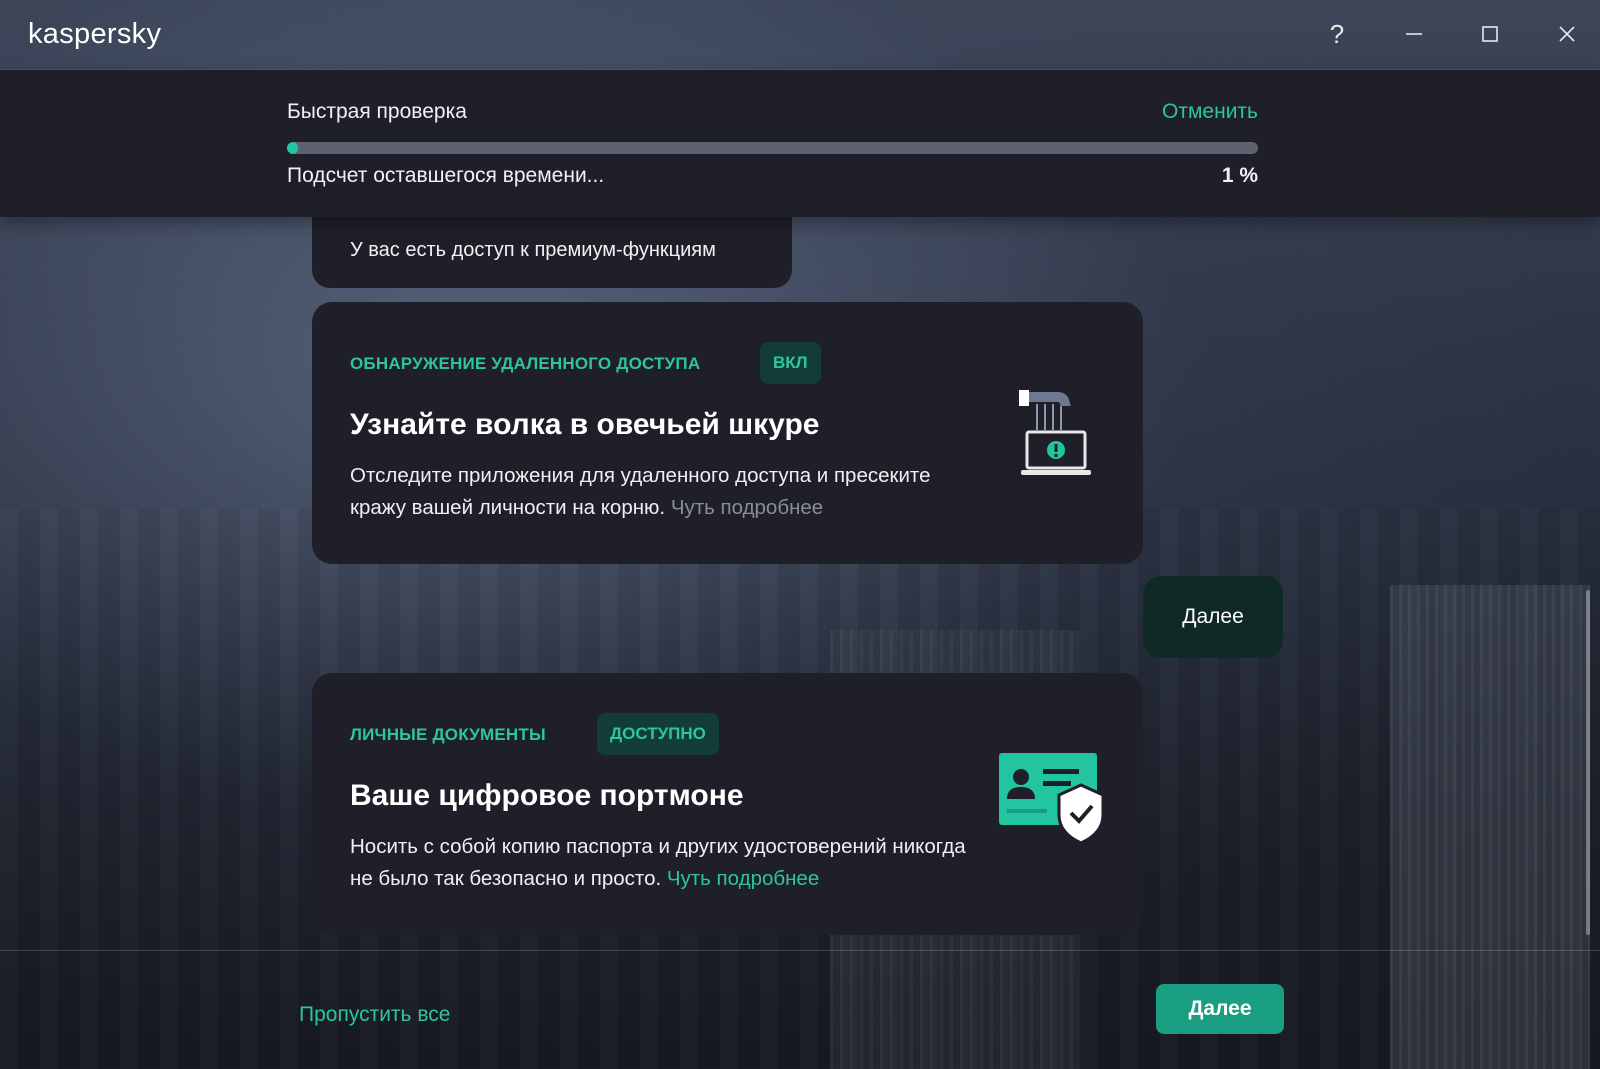 The height and width of the screenshot is (1069, 1600). I want to click on scrollbar, so click(1588, 762).